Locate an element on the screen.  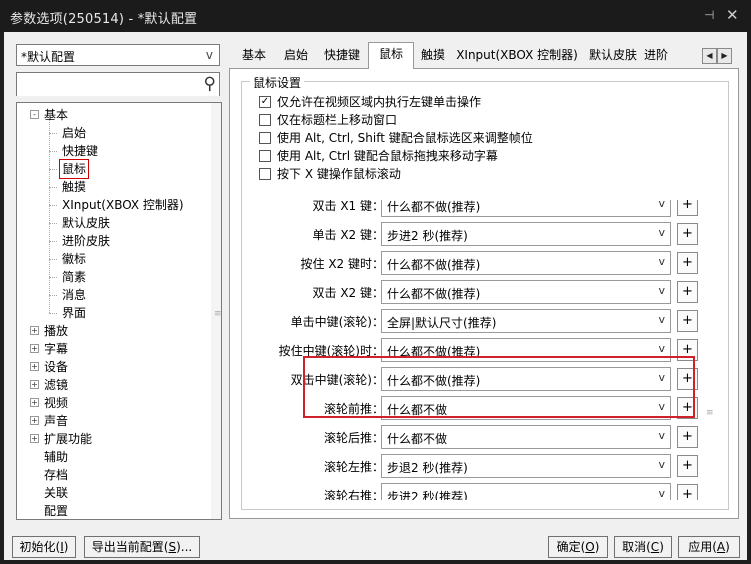
cancel-button-key: C is located at coordinates (655, 547).